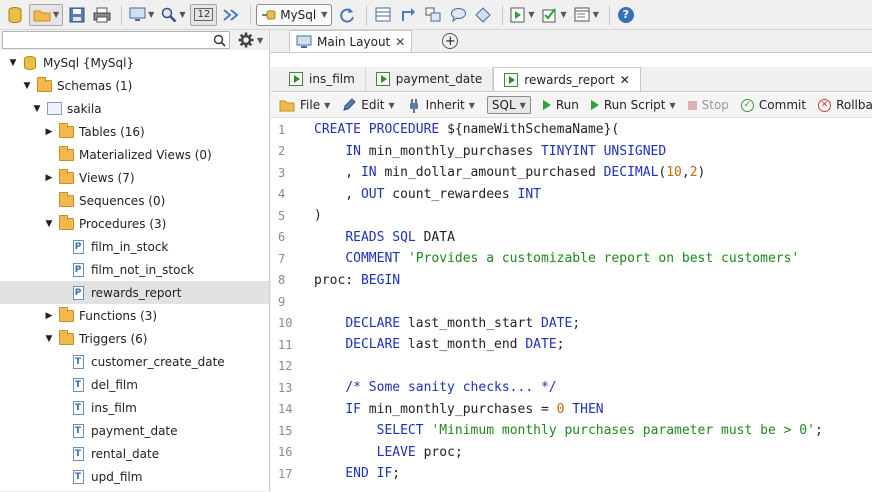 Image resolution: width=872 pixels, height=492 pixels. I want to click on badge-number: 12, so click(204, 14).